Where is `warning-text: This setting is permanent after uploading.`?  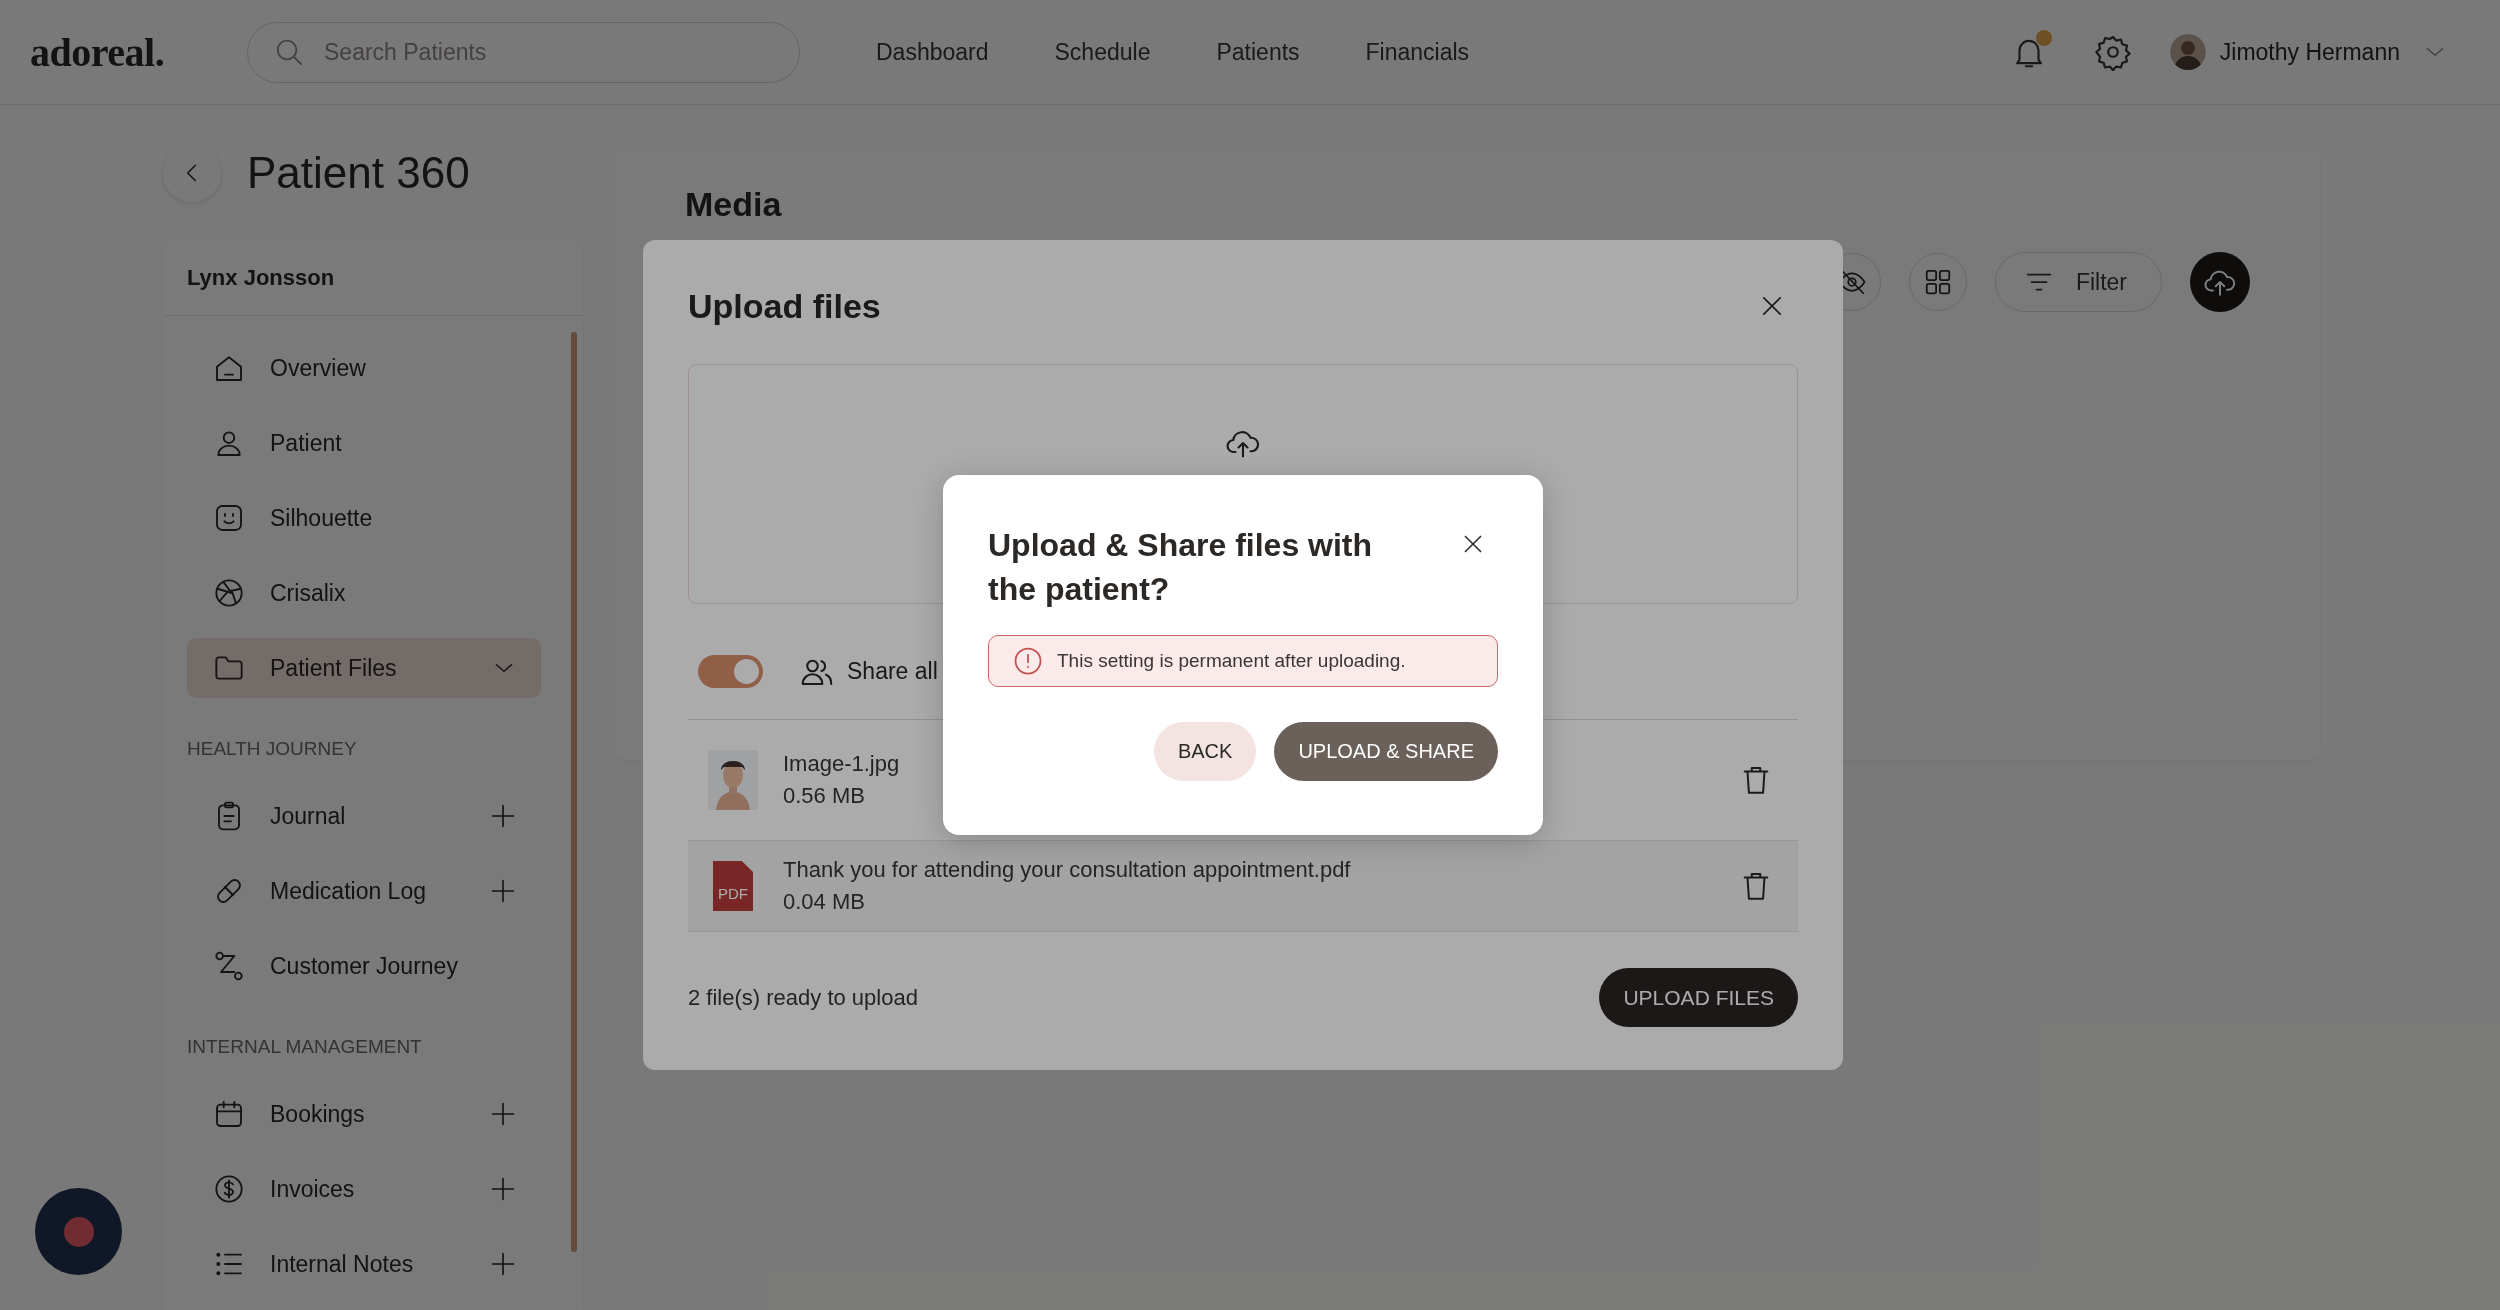
warning-text: This setting is permanent after uploading. is located at coordinates (1231, 661).